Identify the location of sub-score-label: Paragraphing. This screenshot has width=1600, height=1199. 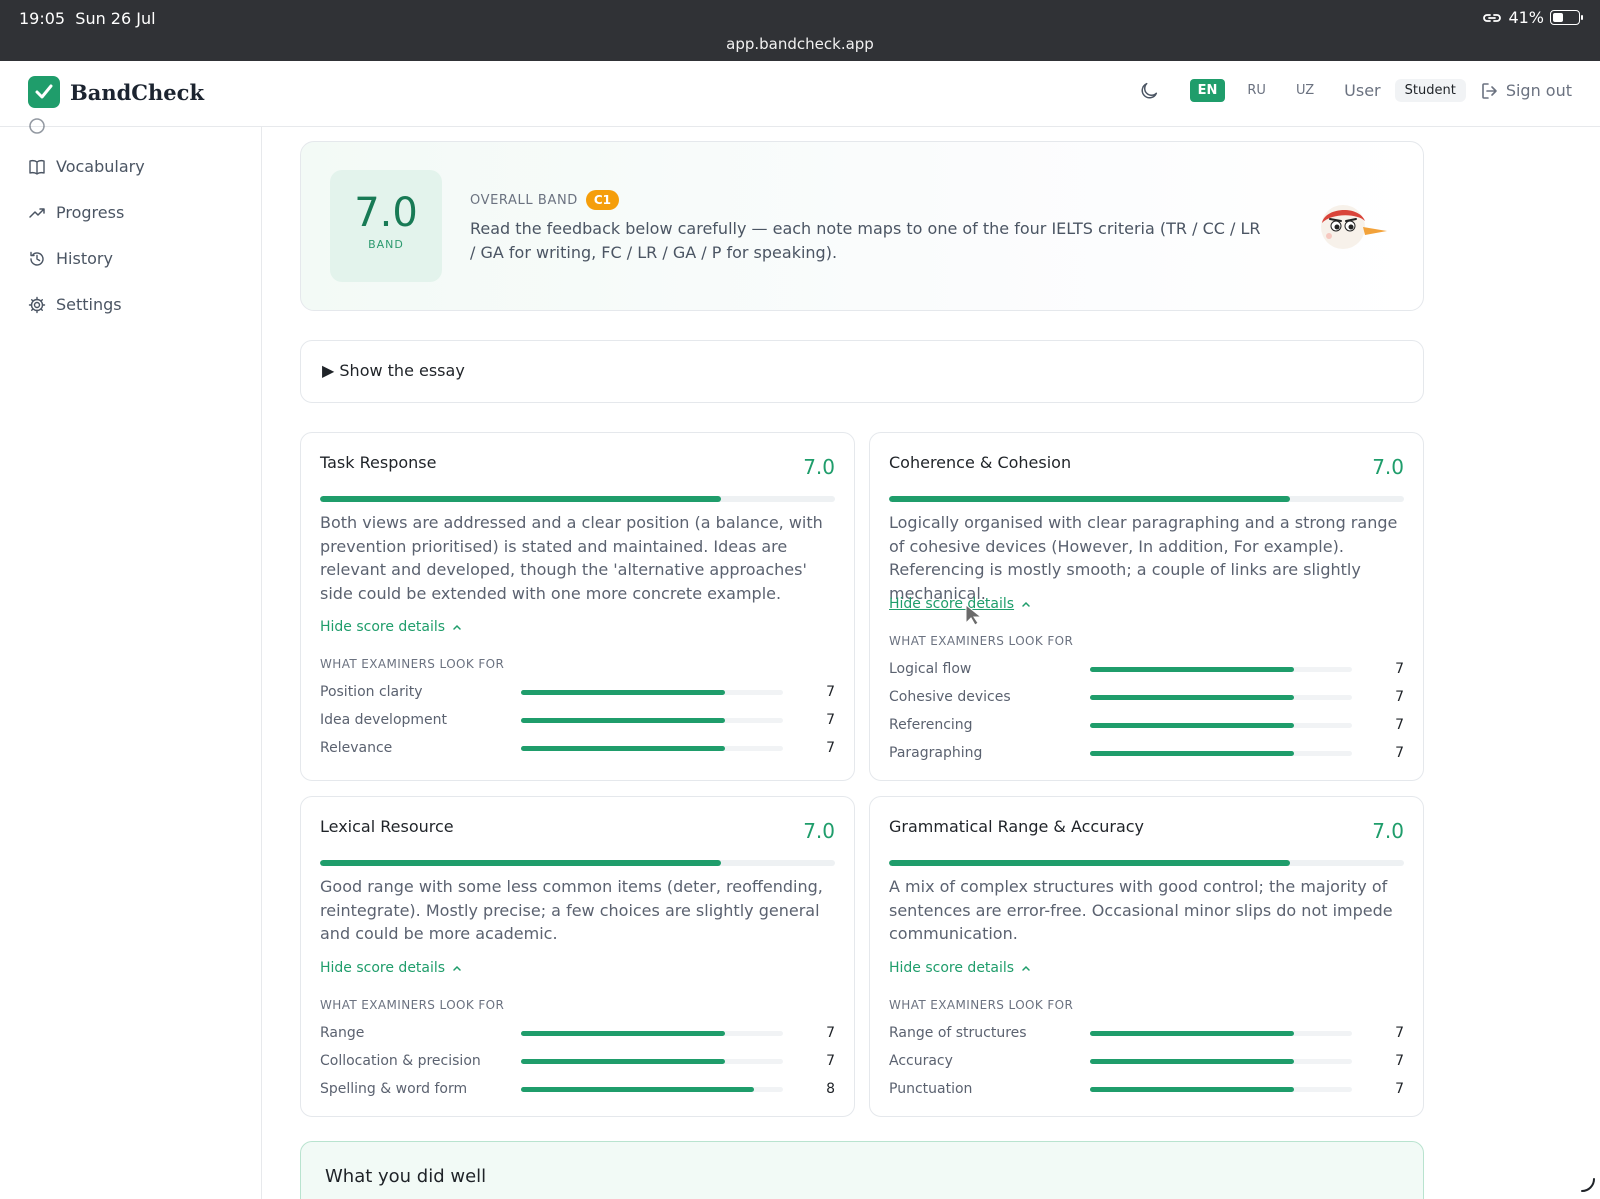
(936, 753).